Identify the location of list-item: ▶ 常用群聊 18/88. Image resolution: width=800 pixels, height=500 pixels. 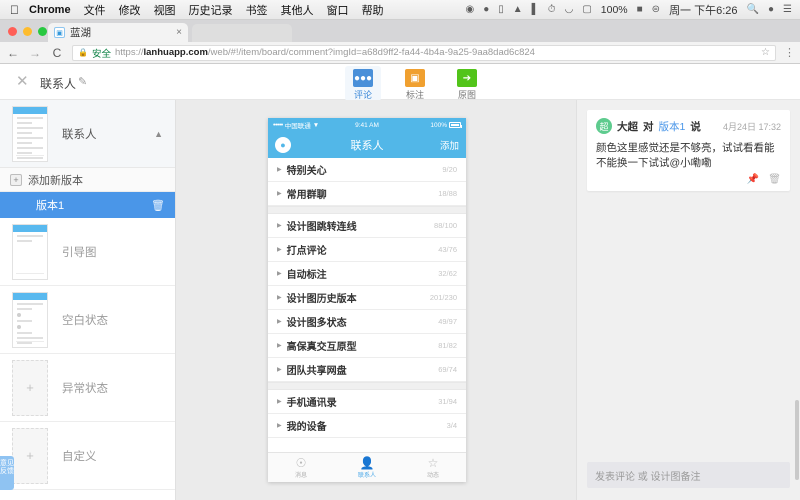
(367, 194).